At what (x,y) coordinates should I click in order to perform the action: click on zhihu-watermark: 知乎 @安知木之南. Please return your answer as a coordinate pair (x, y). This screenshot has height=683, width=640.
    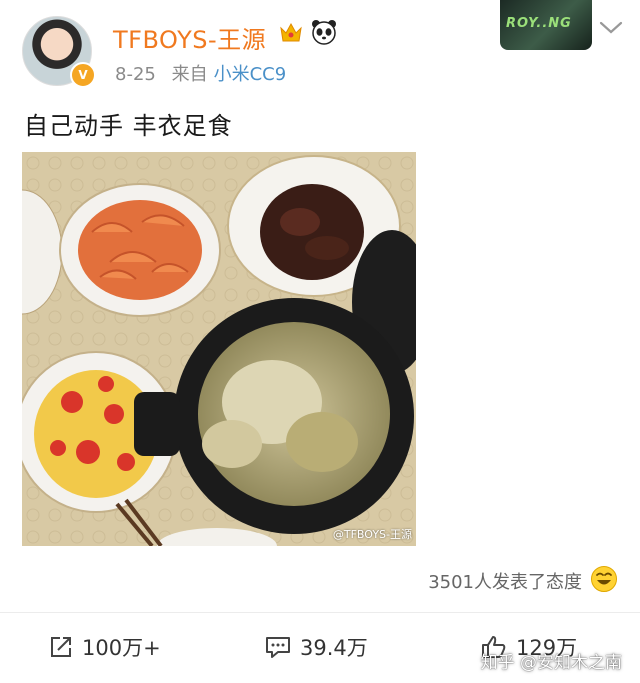
    Looking at the image, I should click on (551, 663).